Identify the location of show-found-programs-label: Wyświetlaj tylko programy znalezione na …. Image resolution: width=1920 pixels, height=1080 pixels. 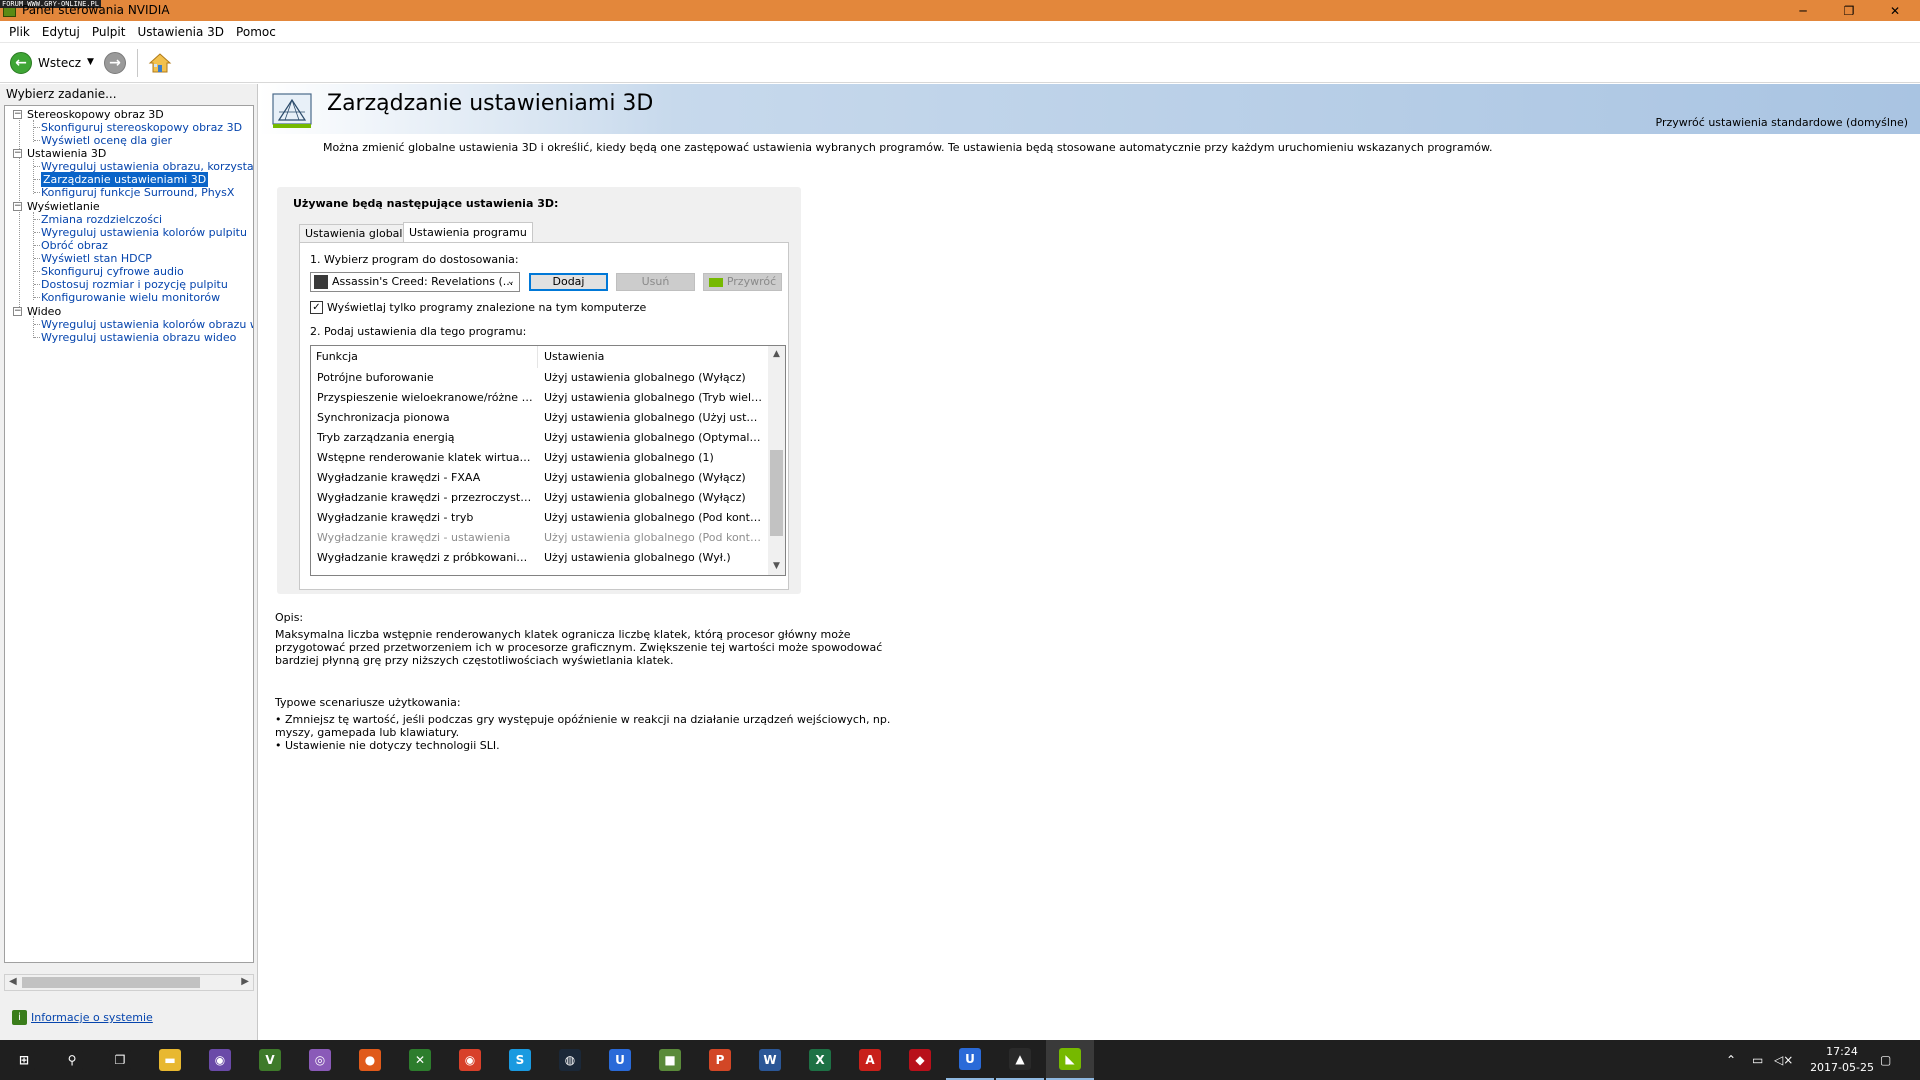
(486, 307).